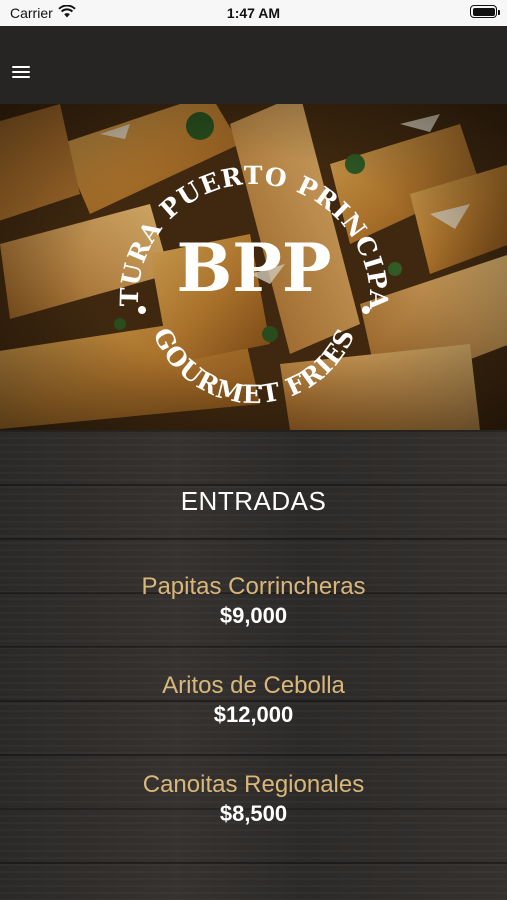 This screenshot has height=900, width=507. Describe the element at coordinates (485, 11) in the screenshot. I see `battery-icon` at that location.